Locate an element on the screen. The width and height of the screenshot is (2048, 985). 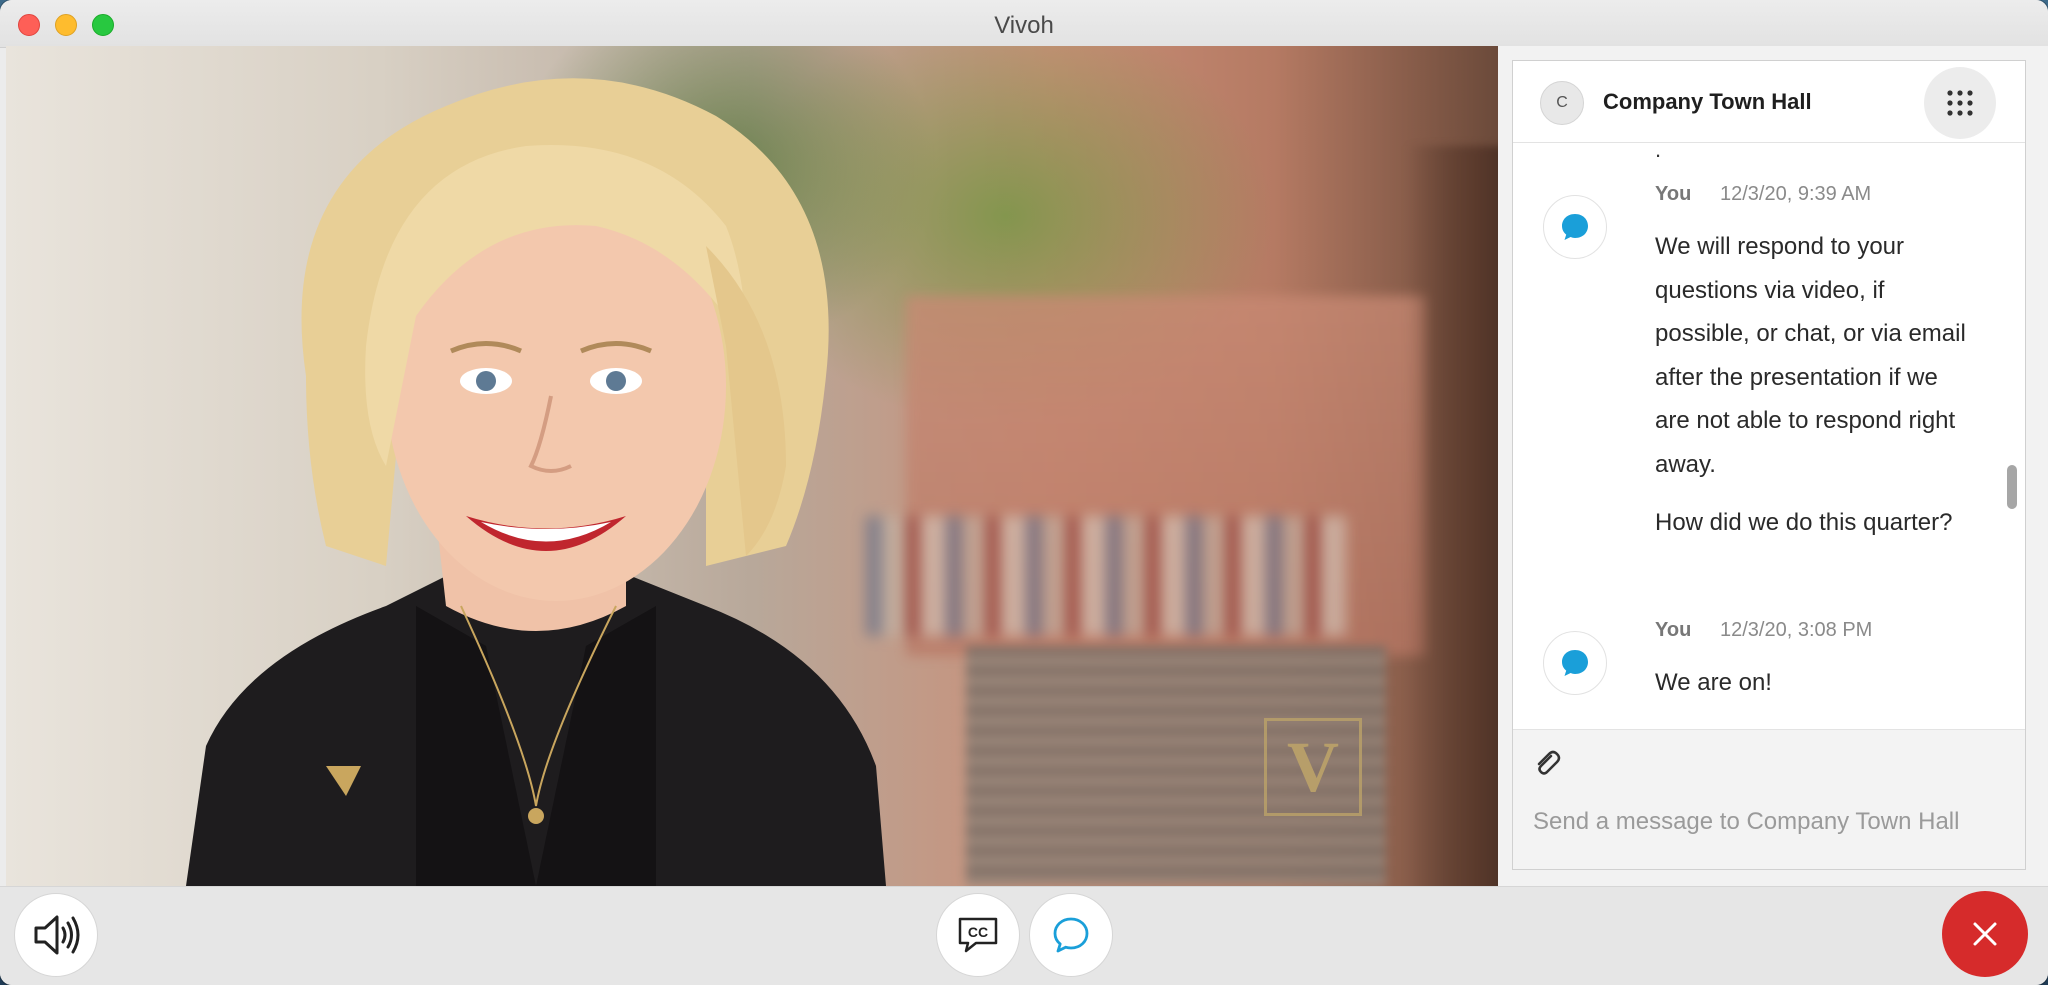
message-text: We are on! is located at coordinates (1713, 682).